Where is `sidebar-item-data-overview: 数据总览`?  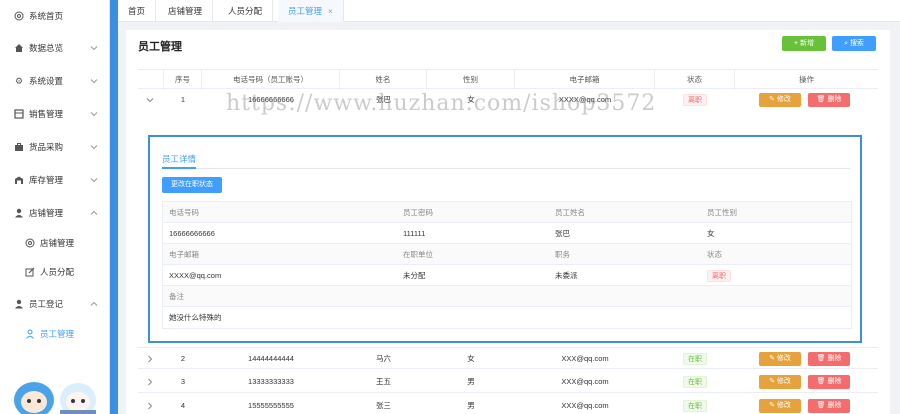
sidebar-item-data-overview: 数据总览 is located at coordinates (55, 48).